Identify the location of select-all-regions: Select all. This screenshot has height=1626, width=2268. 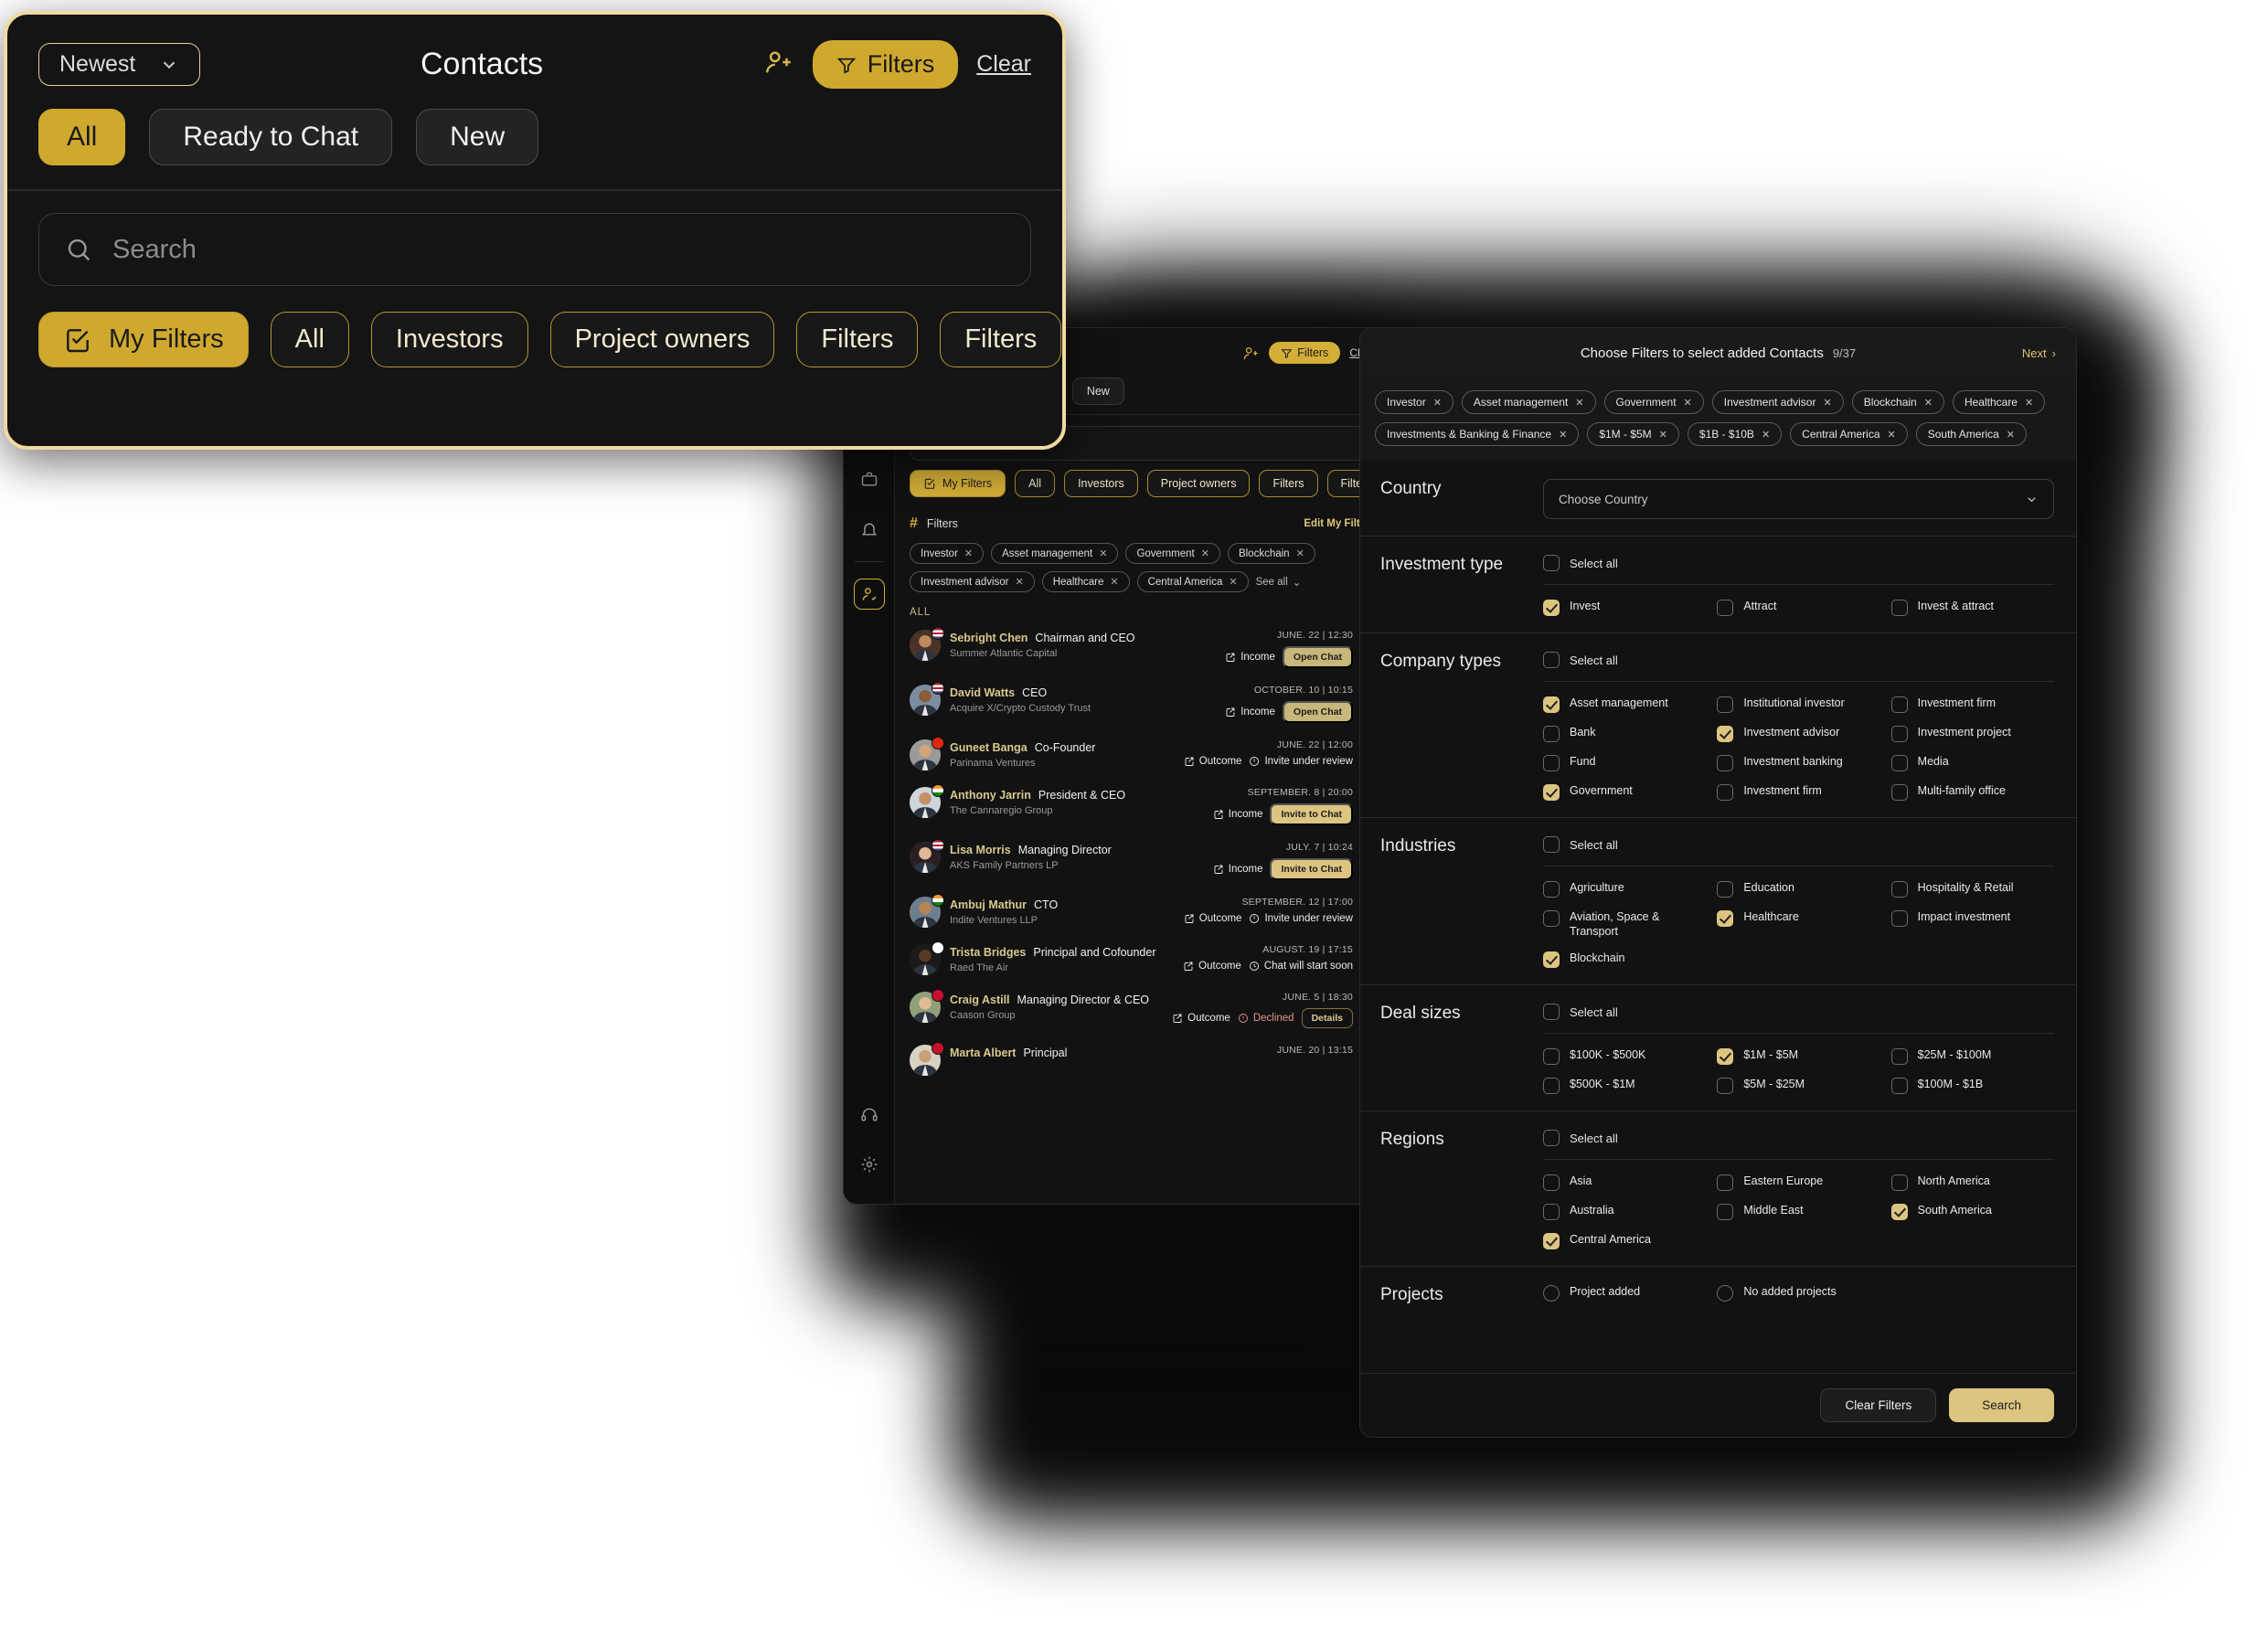
(1798, 1145).